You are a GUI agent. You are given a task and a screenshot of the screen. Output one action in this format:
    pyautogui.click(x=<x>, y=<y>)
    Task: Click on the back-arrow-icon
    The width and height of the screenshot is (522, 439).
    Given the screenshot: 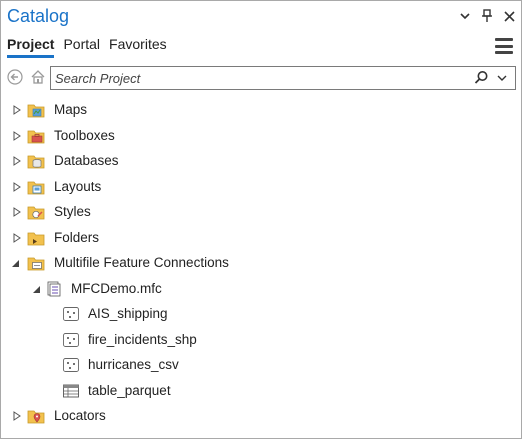 What is the action you would take?
    pyautogui.click(x=15, y=77)
    